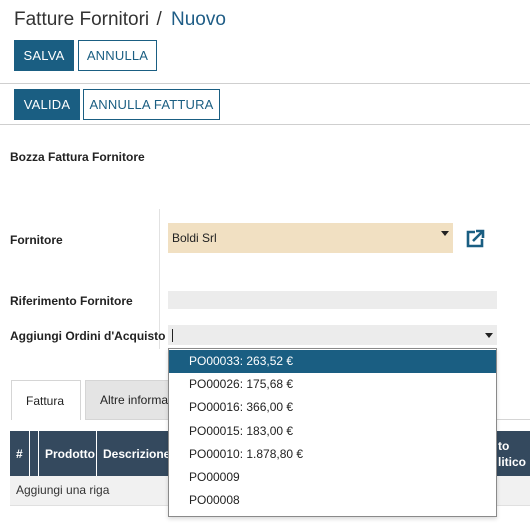 This screenshot has width=530, height=530. What do you see at coordinates (332, 500) in the screenshot?
I see `dropdown-option: PO00008` at bounding box center [332, 500].